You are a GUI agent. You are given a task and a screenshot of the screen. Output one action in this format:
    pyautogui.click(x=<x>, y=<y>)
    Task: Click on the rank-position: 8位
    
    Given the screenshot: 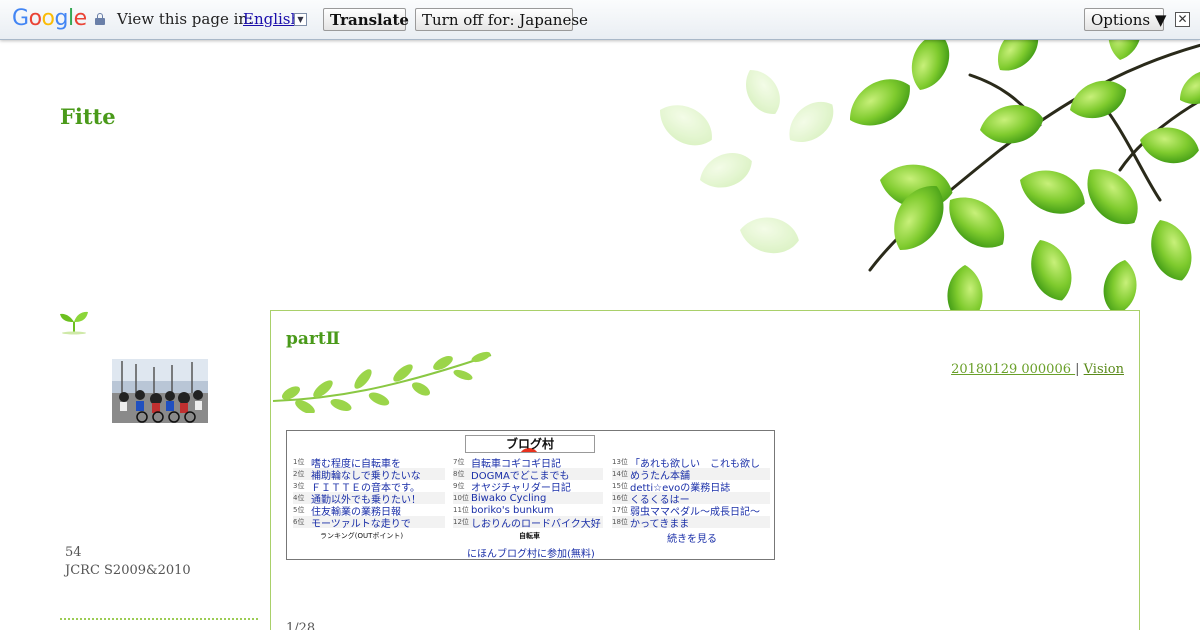 What is the action you would take?
    pyautogui.click(x=459, y=474)
    